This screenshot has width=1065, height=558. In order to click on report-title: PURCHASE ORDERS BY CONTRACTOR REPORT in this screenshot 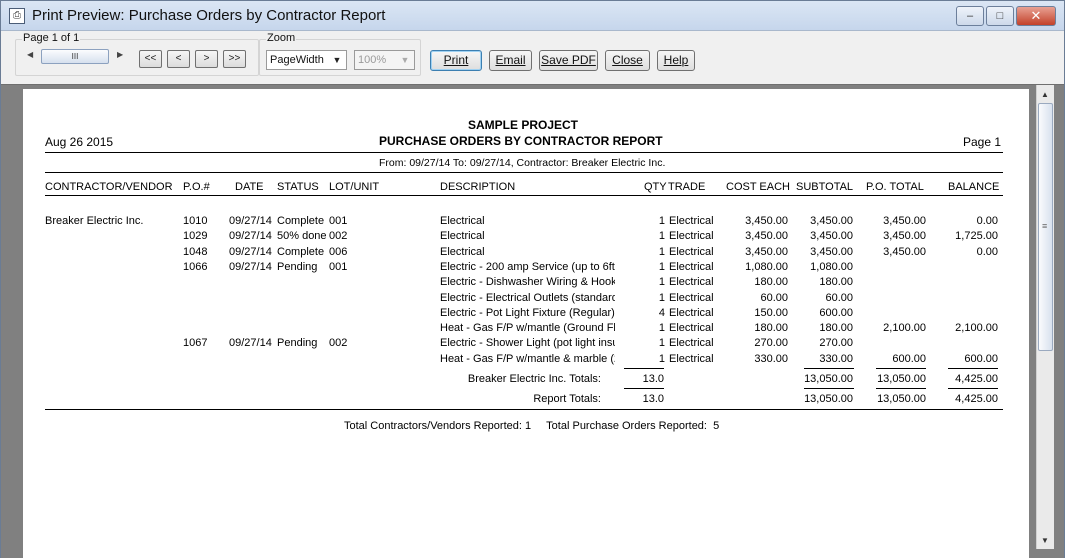, I will do `click(521, 141)`.